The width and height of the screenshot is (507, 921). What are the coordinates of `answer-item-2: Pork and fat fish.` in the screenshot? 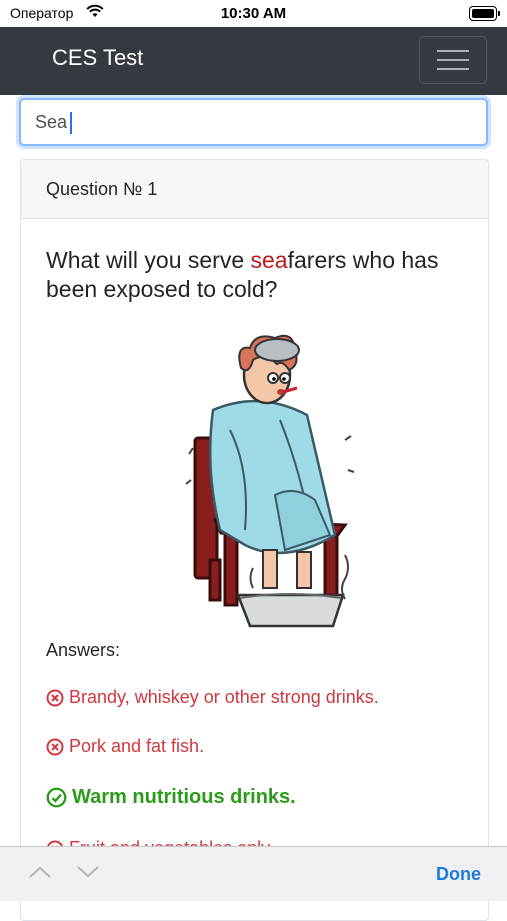 It's located at (125, 746).